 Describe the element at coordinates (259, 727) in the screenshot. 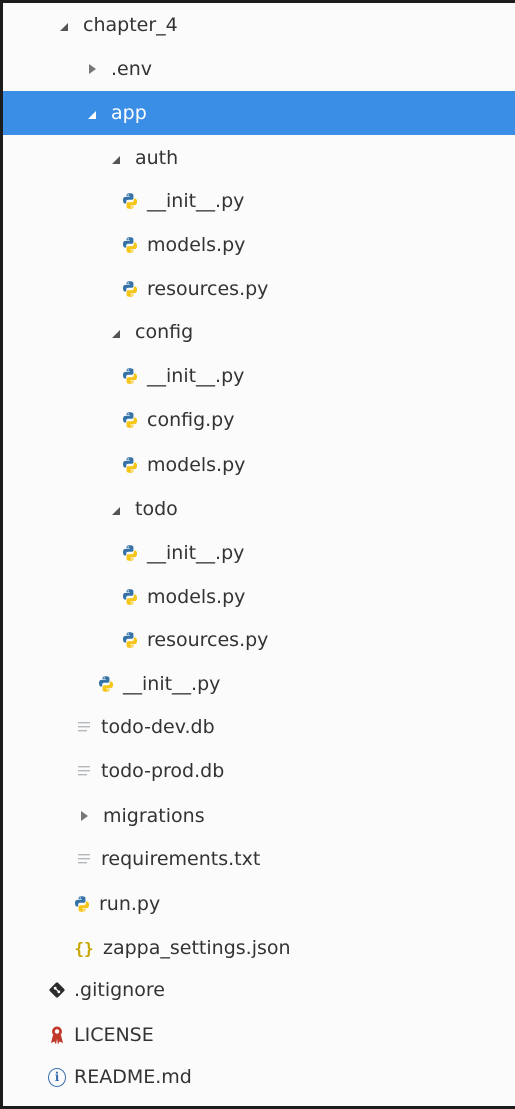

I see `tree-item-todo-dev-db: todo-dev.db` at that location.